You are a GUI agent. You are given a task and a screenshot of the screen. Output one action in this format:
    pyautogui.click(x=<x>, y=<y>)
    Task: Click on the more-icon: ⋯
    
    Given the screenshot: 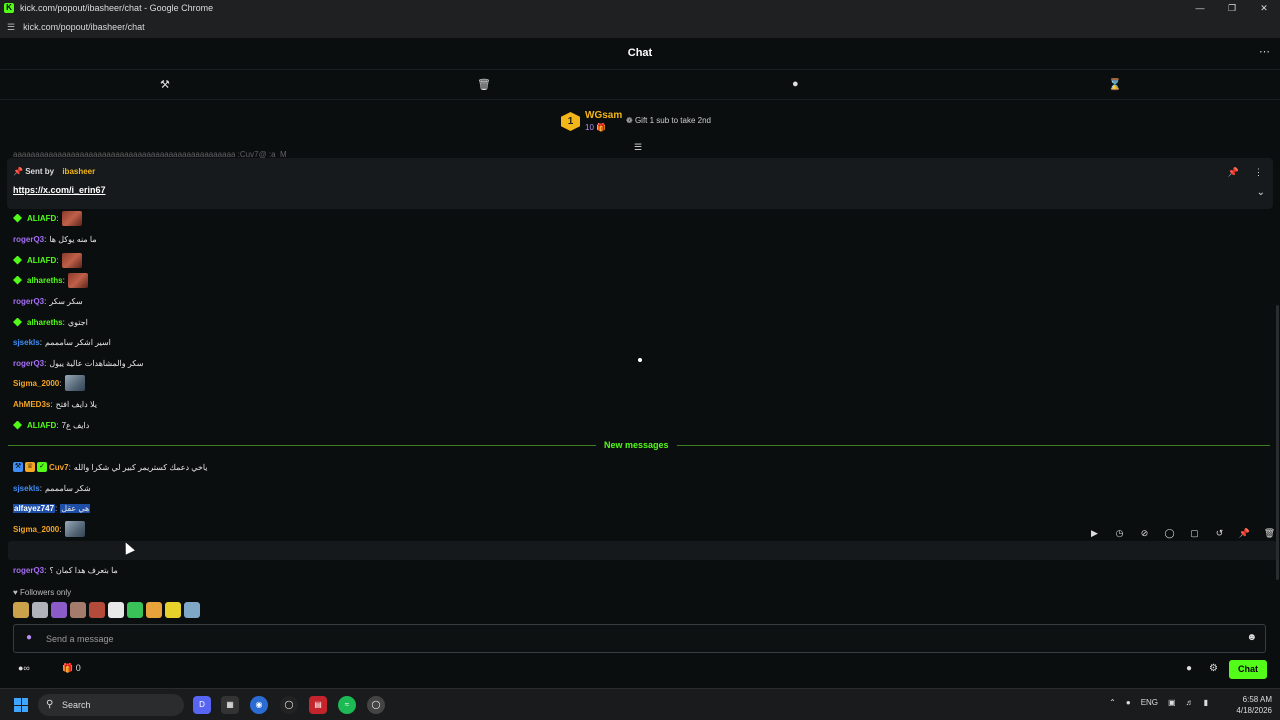 What is the action you would take?
    pyautogui.click(x=1264, y=51)
    